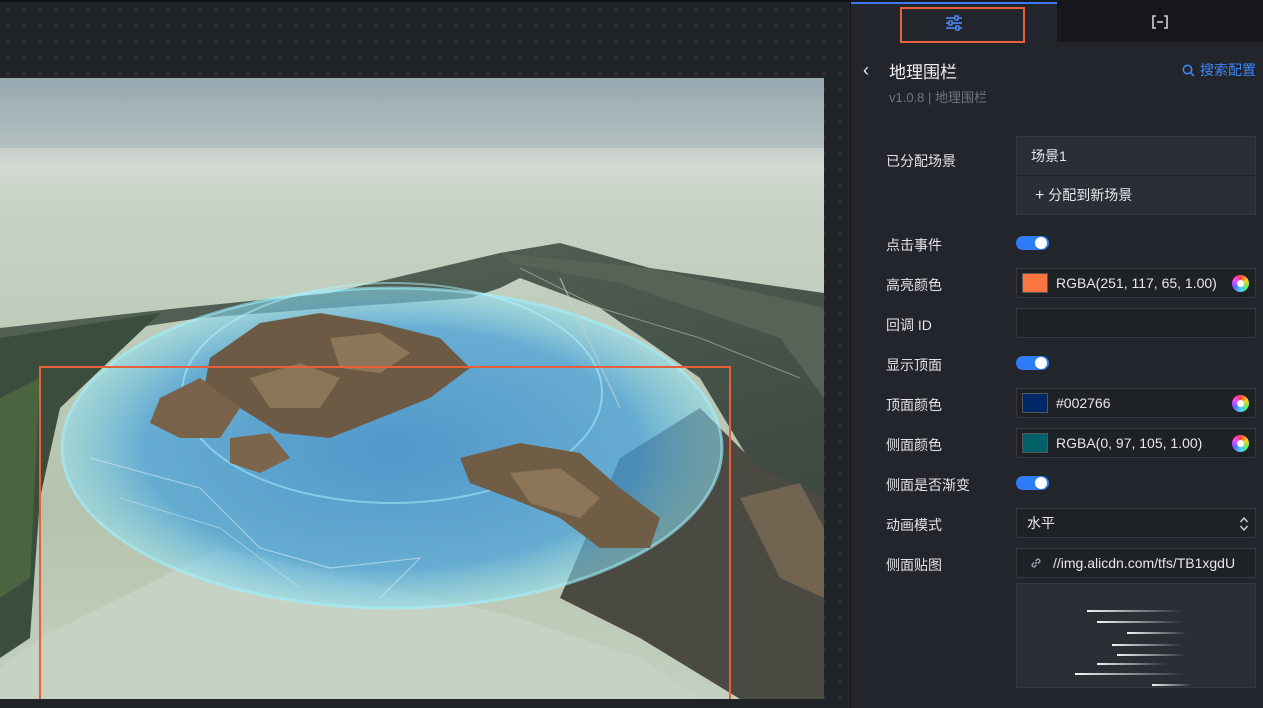 Image resolution: width=1263 pixels, height=708 pixels. Describe the element at coordinates (914, 445) in the screenshot. I see `field-label: 侧面颜色` at that location.